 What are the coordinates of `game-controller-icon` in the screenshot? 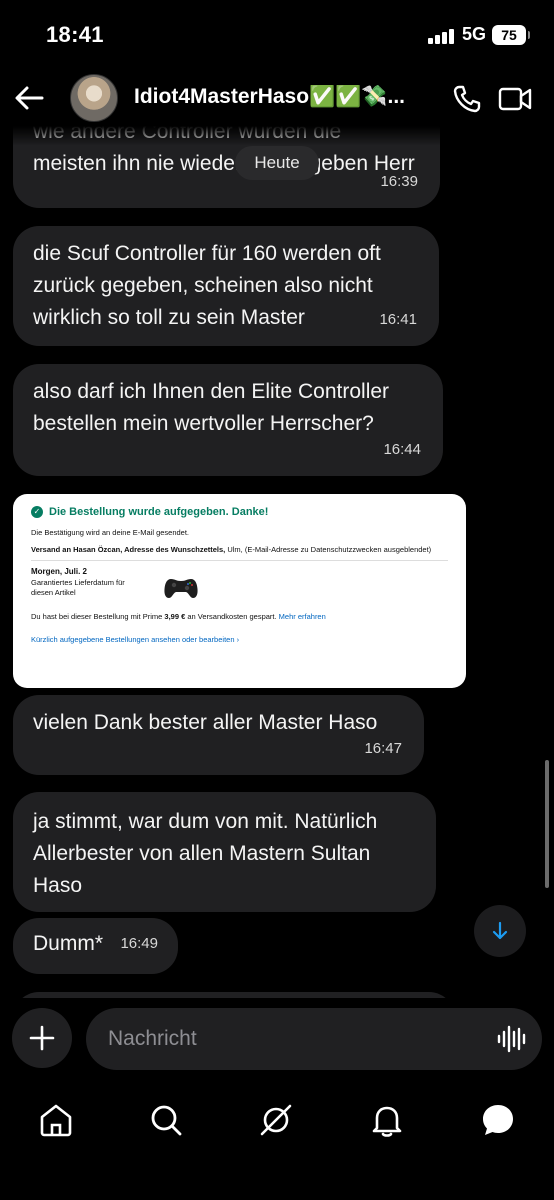 It's located at (181, 588).